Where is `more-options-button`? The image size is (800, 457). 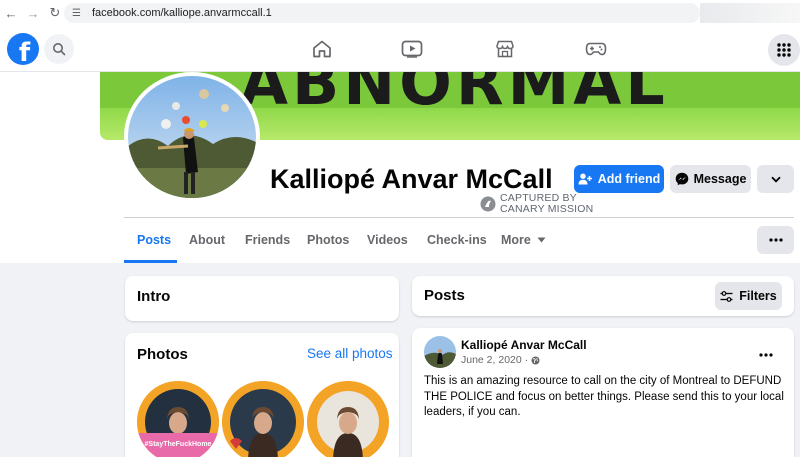
more-options-button is located at coordinates (775, 179).